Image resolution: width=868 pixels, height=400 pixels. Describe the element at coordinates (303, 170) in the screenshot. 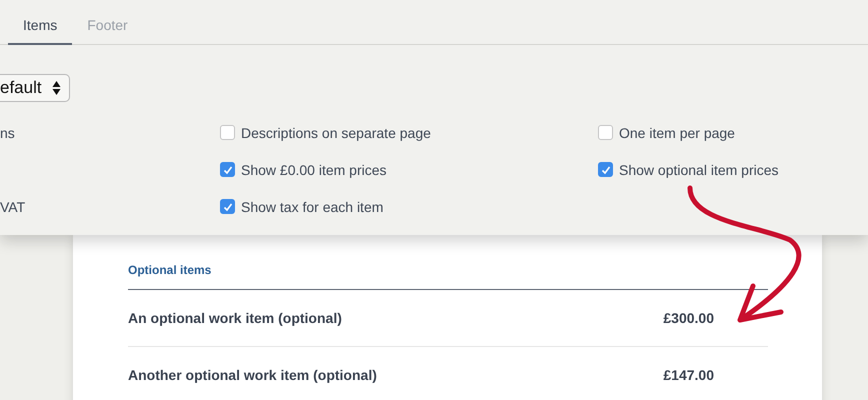

I see `option-checkbox: Show £0.00 item prices` at that location.